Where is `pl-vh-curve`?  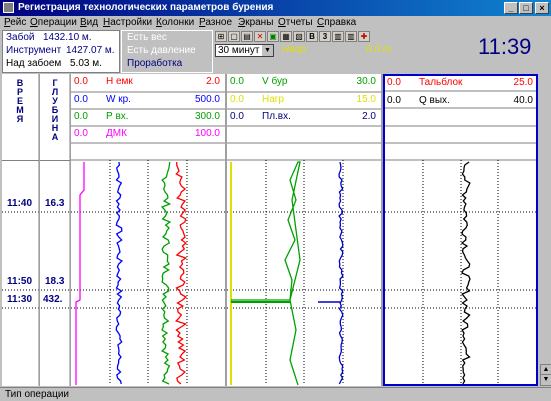 pl-vh-curve is located at coordinates (341, 273).